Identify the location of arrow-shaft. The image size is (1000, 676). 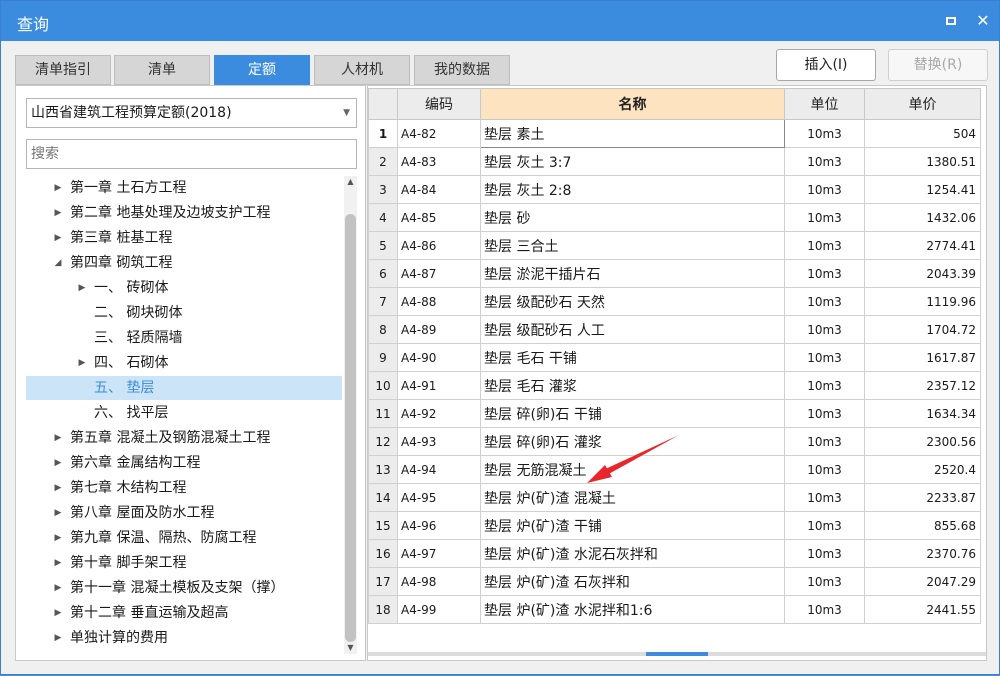
(640, 455).